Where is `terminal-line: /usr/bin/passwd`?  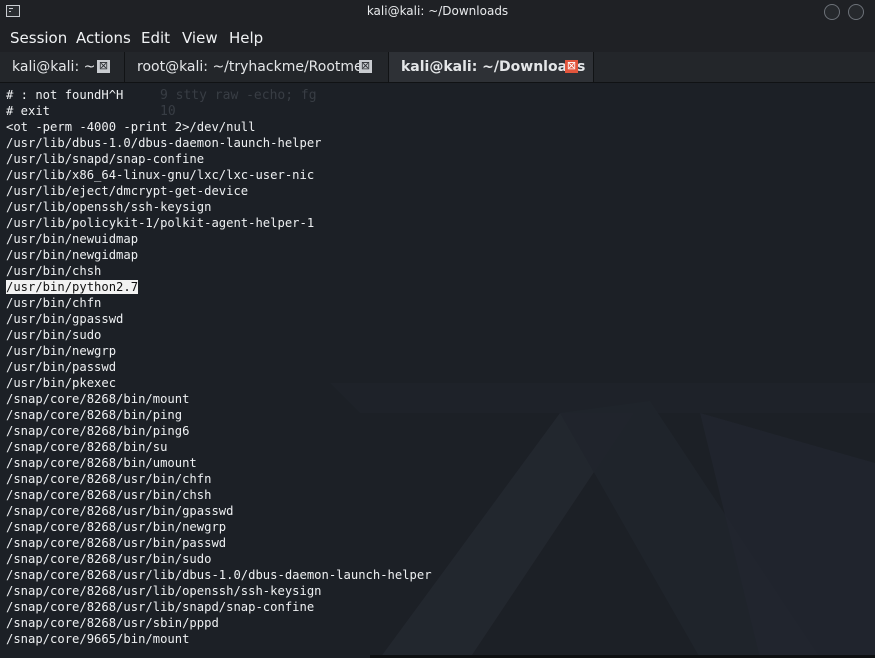 terminal-line: /usr/bin/passwd is located at coordinates (219, 367).